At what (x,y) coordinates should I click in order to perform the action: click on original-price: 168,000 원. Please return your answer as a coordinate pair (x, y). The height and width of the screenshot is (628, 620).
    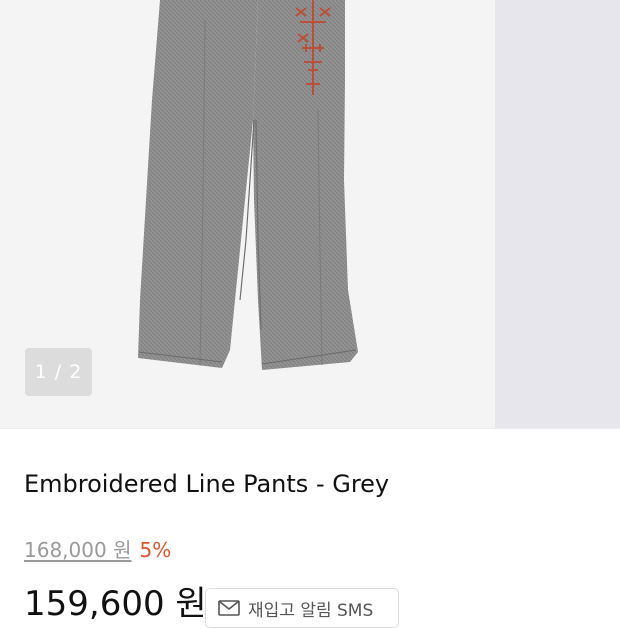
    Looking at the image, I should click on (78, 550).